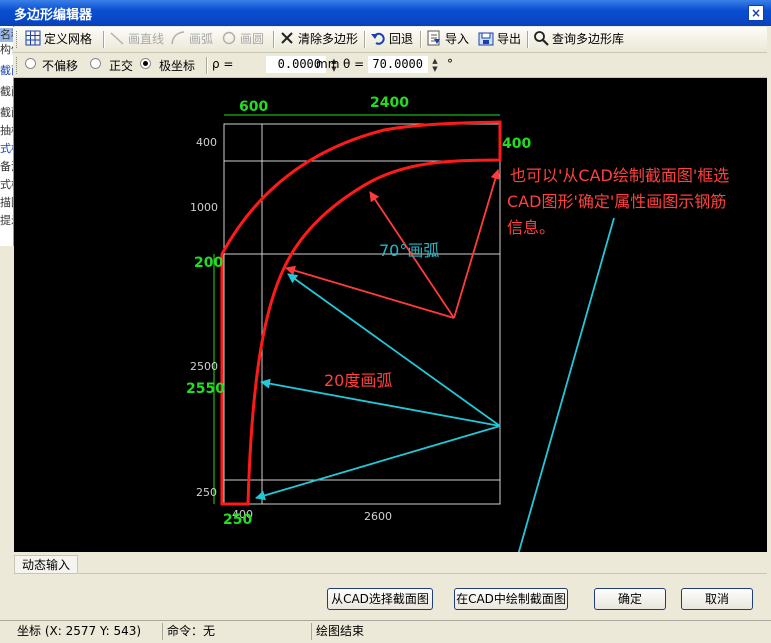 The width and height of the screenshot is (771, 643). What do you see at coordinates (588, 39) in the screenshot?
I see `query-library-label: 查询多边形库` at bounding box center [588, 39].